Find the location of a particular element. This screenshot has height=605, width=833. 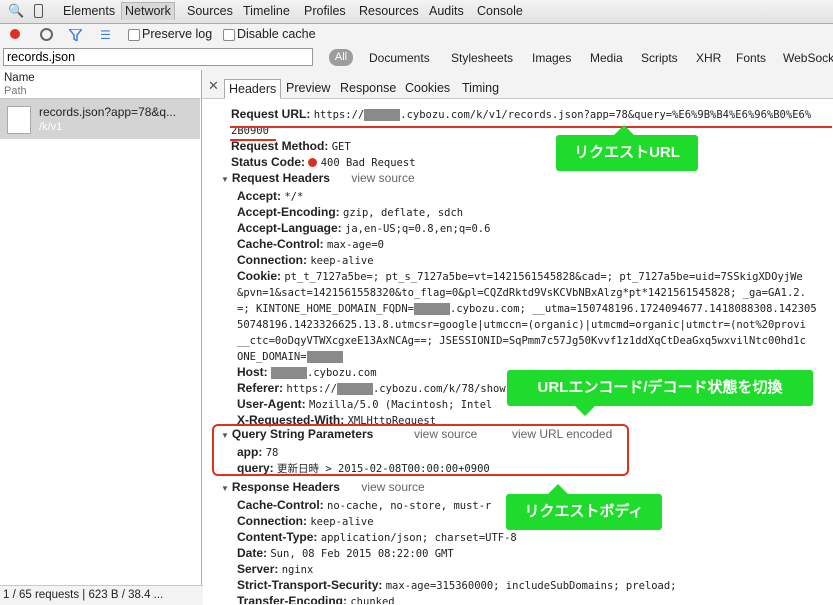

tab-network: Network is located at coordinates (148, 11).